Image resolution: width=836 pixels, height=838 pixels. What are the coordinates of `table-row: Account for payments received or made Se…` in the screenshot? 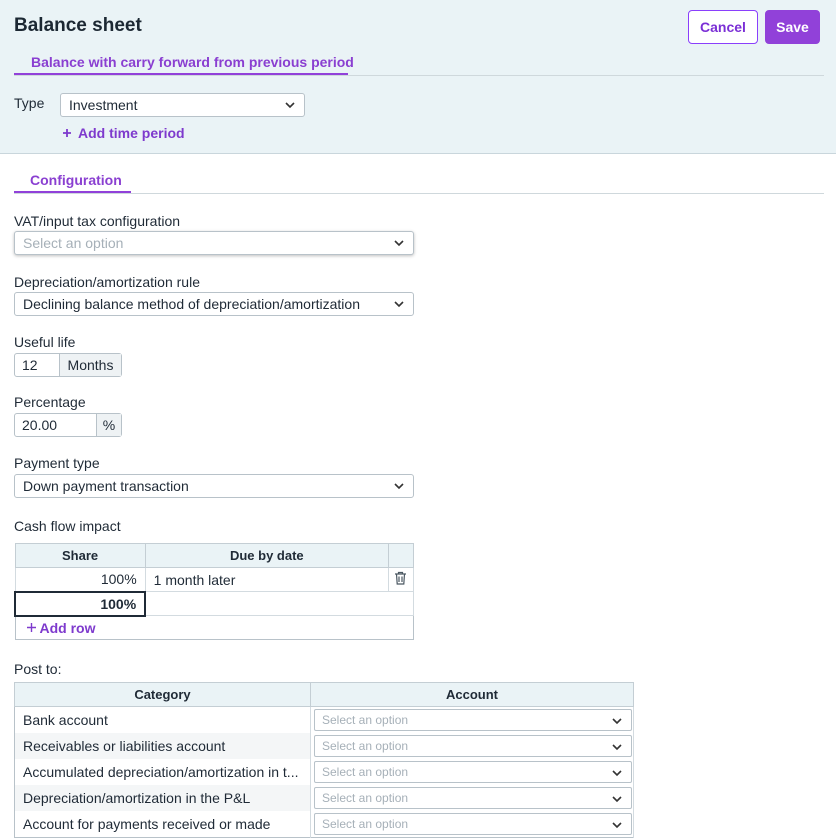 It's located at (324, 824).